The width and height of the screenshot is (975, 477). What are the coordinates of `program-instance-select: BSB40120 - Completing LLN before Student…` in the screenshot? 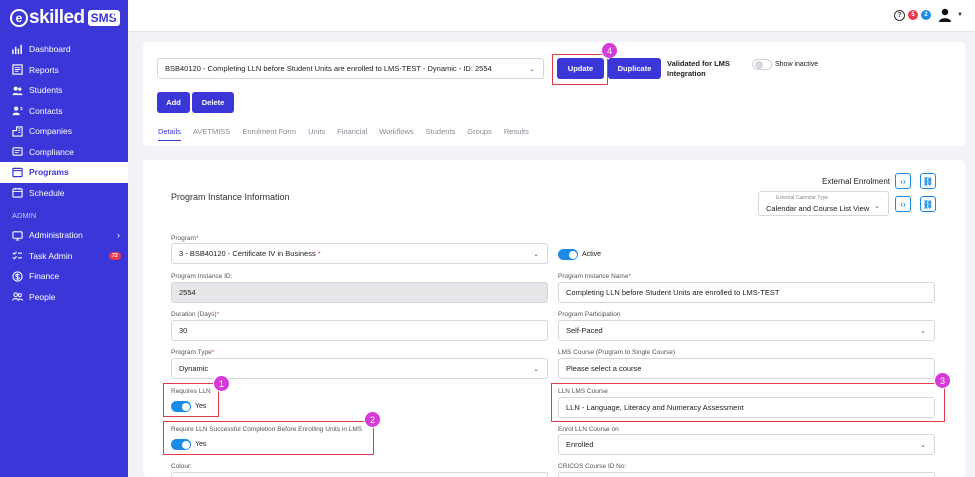 It's located at (350, 68).